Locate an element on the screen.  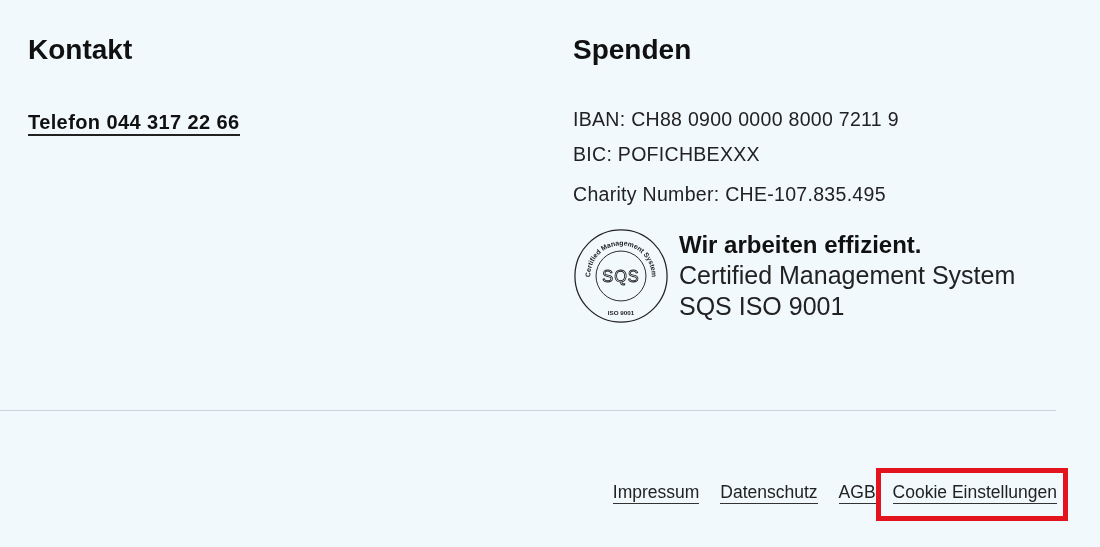
certificate-title: Wir arbeiten effizient. is located at coordinates (801, 245).